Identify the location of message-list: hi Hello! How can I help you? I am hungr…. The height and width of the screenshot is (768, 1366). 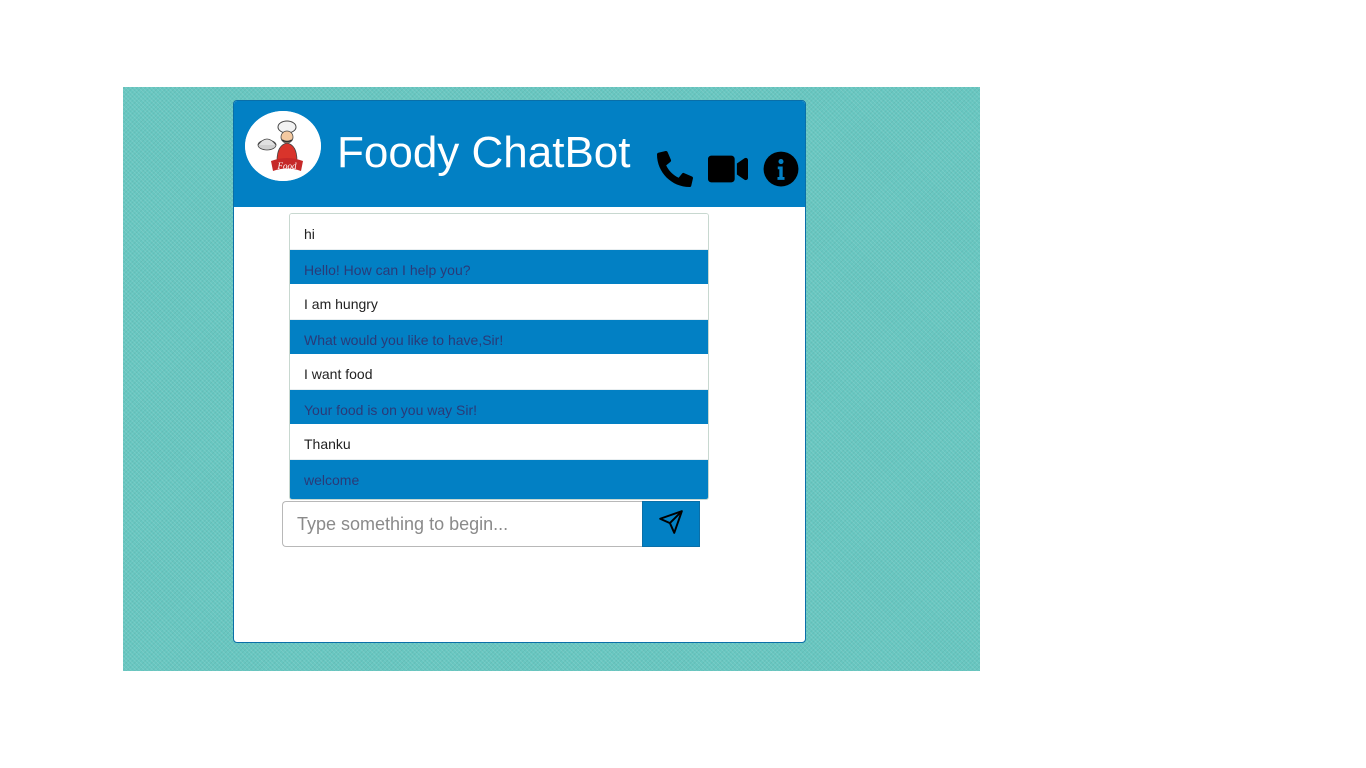
(499, 356).